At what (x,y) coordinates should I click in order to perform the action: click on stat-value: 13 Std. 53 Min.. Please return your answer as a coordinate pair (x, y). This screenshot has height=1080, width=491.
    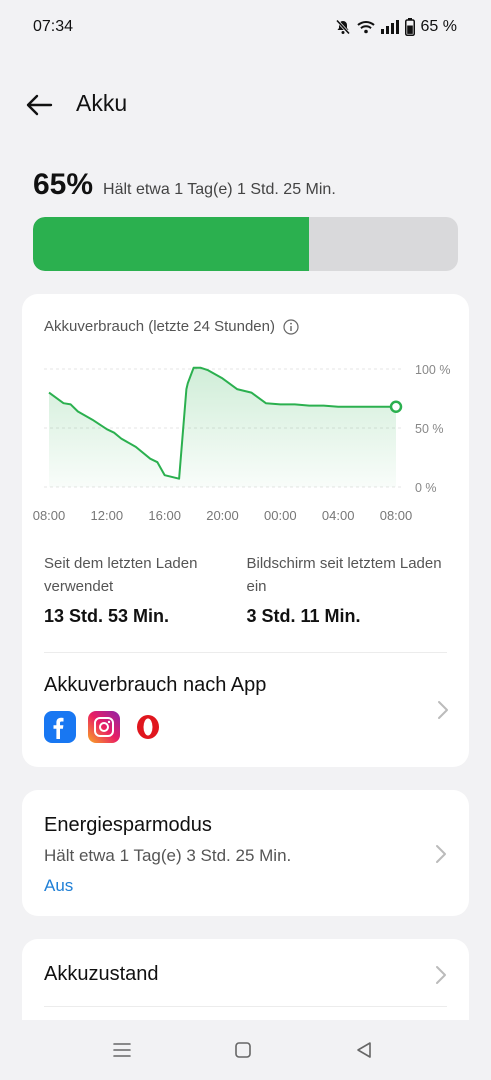
    Looking at the image, I should click on (107, 616).